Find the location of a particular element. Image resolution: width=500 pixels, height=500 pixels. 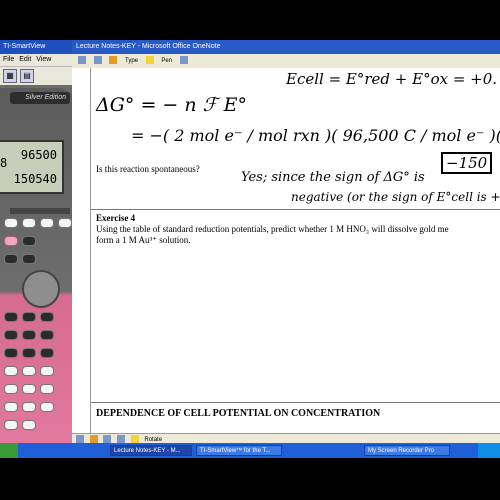

pen-tool-label: Pen is located at coordinates (166, 61).